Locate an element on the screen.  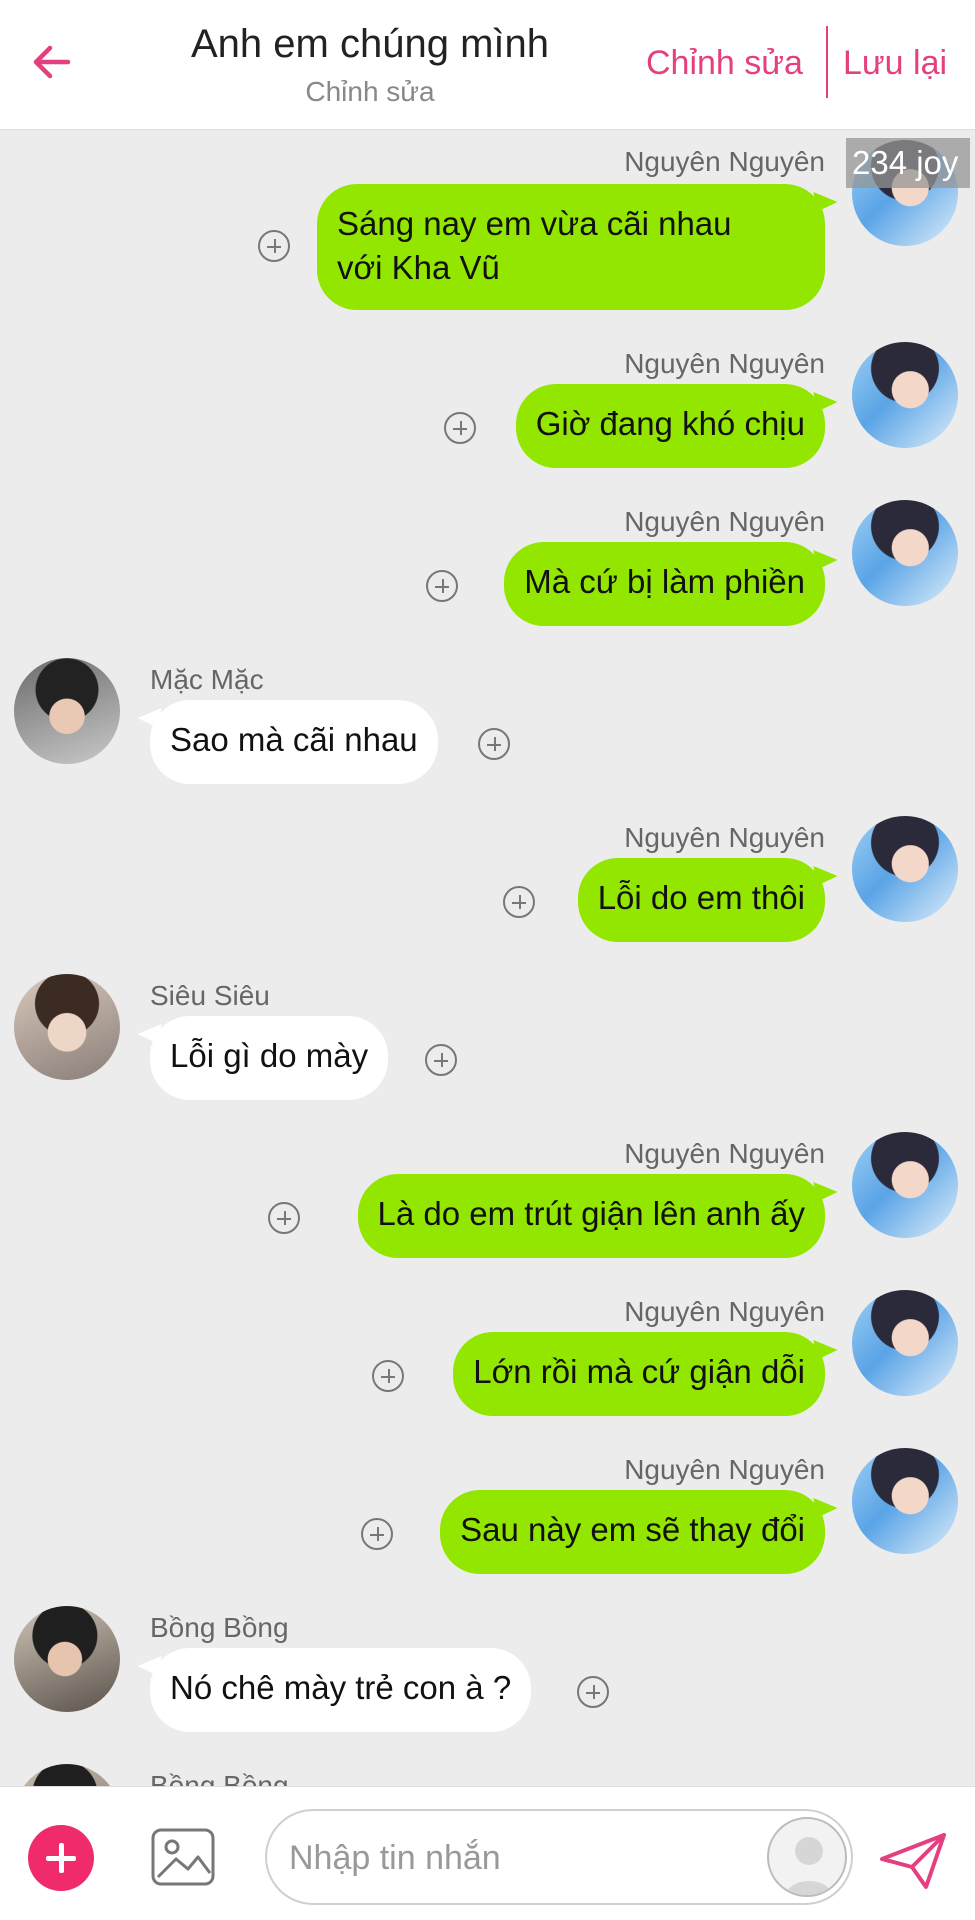
joy-badge: 234 joy is located at coordinates (908, 163).